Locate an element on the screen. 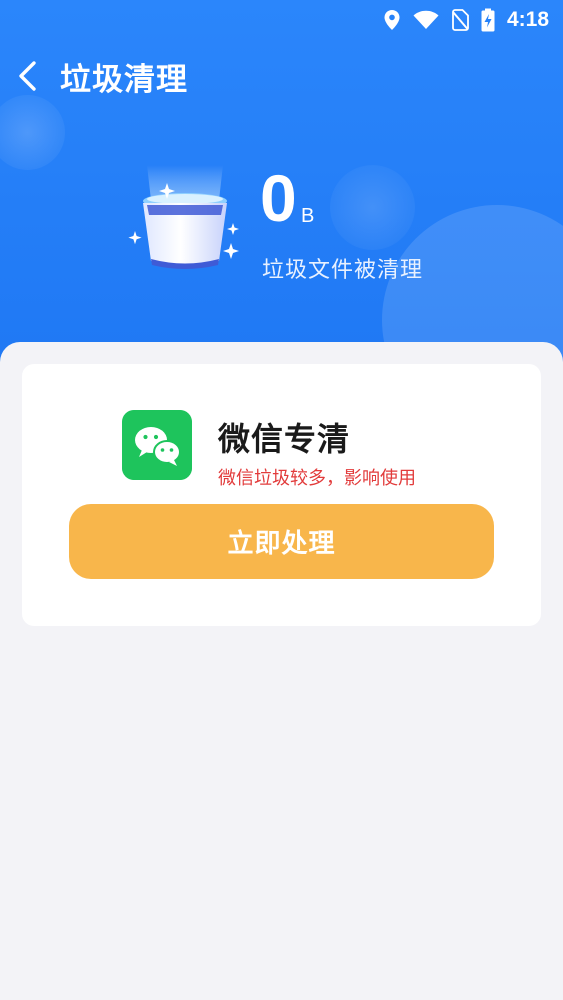  status-bar: 4:18 is located at coordinates (281, 21).